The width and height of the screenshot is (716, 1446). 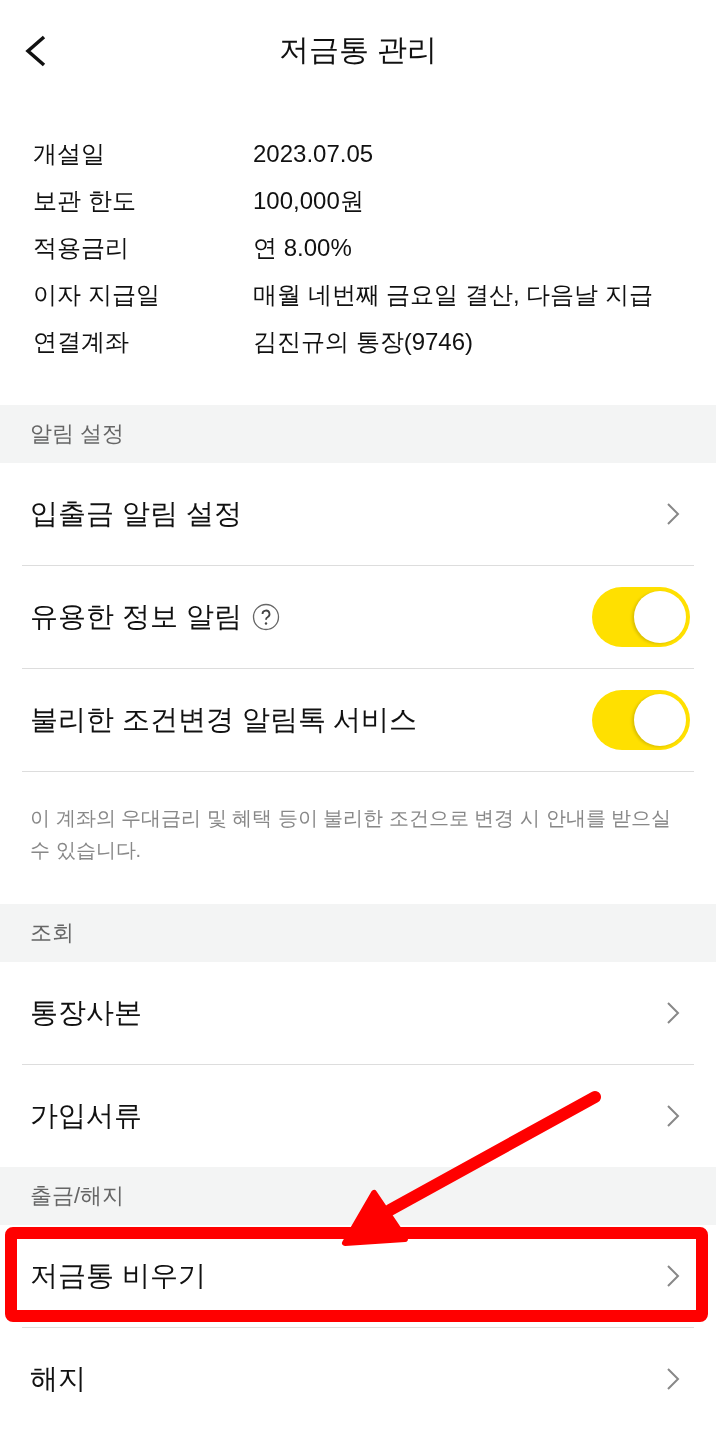 I want to click on row-label: 해지, so click(x=58, y=1379).